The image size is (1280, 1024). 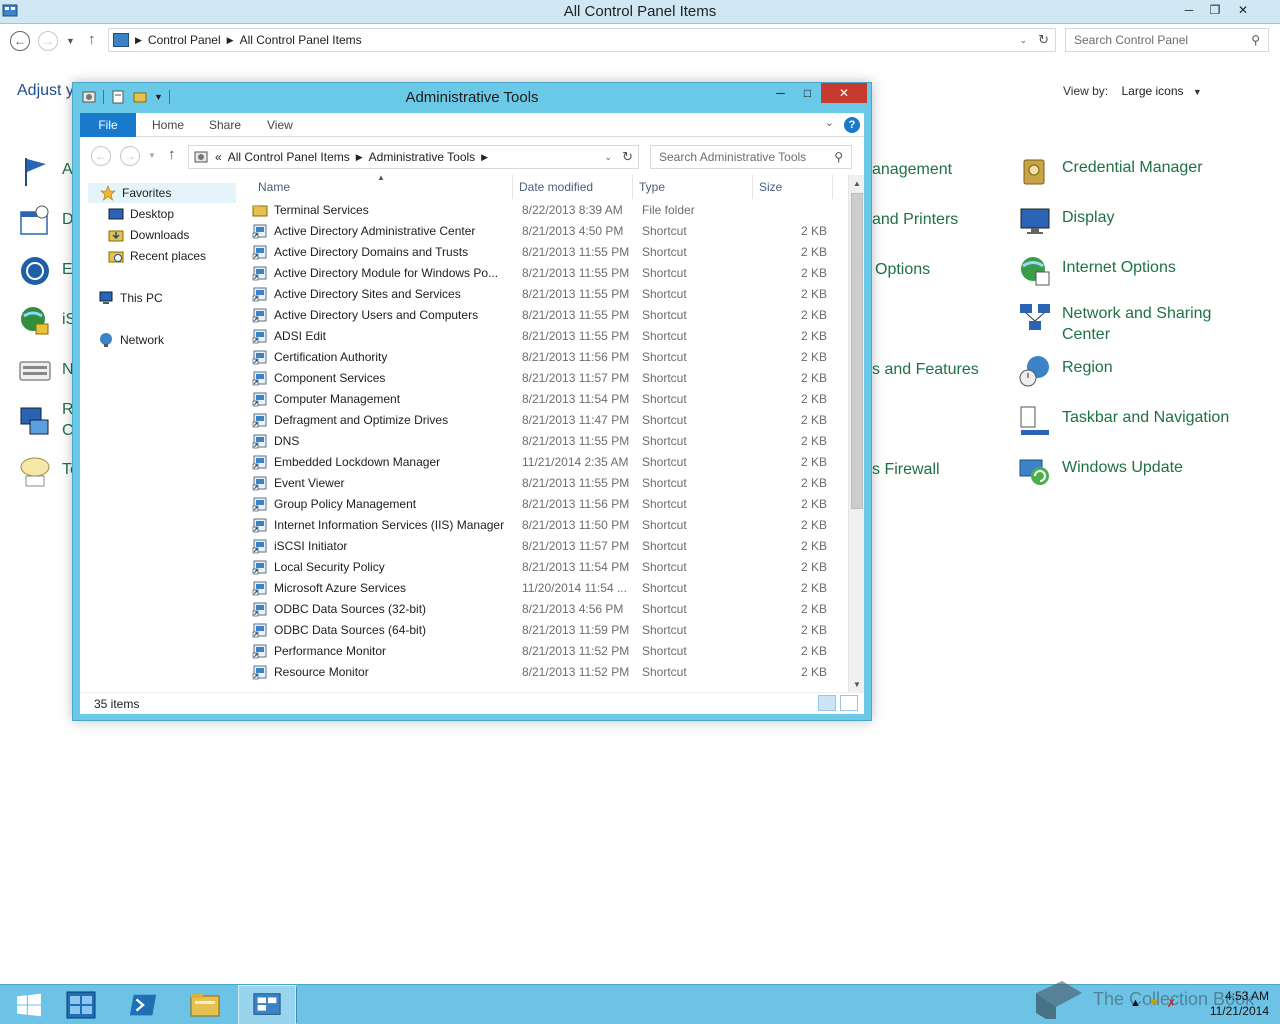 I want to click on cp-item-region: Region, so click(x=1130, y=371).